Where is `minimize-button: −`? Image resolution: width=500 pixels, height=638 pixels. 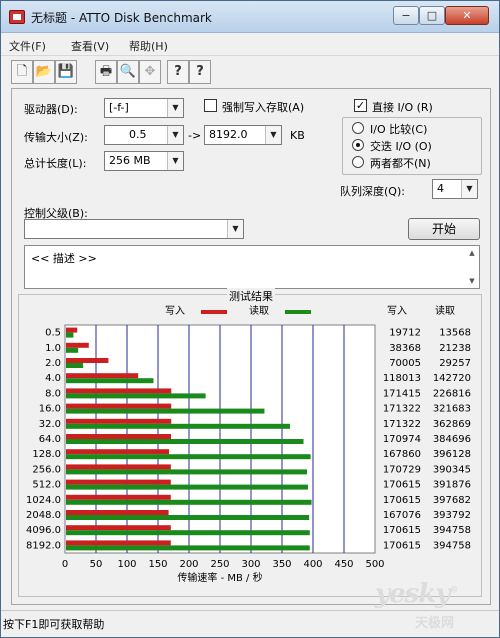
minimize-button: − is located at coordinates (406, 15).